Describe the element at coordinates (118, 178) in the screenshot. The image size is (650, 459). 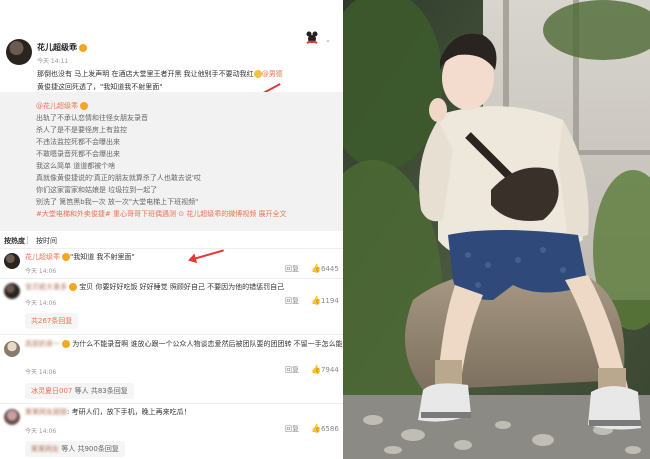
I see `repost-line: 真就像黄俊捷说的'真正的朋友就算杀了人也敢去说'哎` at that location.